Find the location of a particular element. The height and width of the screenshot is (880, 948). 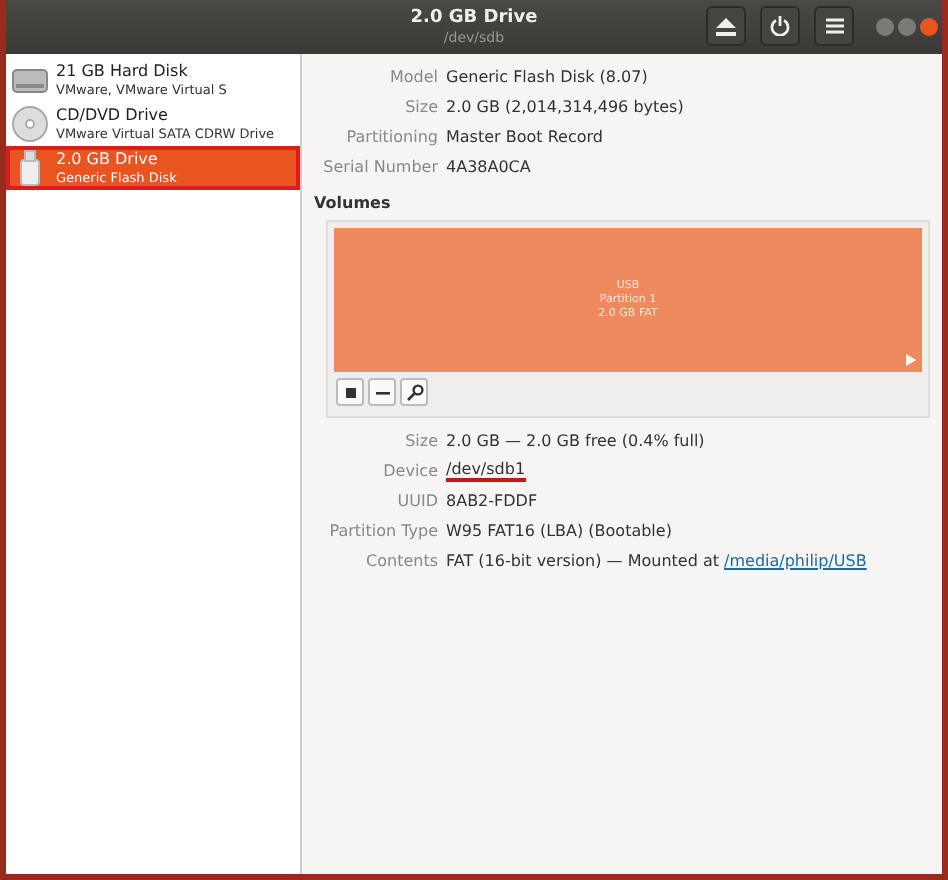

power-button is located at coordinates (780, 26).